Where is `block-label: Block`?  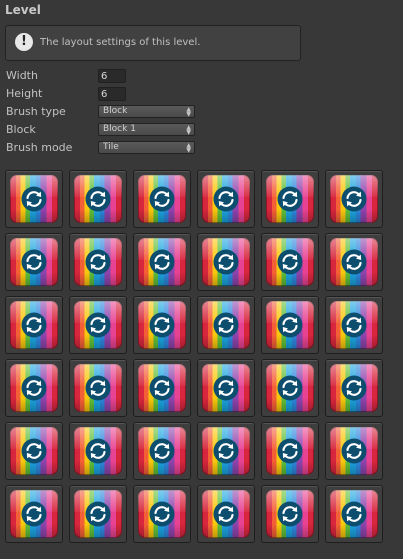
block-label: Block is located at coordinates (21, 129).